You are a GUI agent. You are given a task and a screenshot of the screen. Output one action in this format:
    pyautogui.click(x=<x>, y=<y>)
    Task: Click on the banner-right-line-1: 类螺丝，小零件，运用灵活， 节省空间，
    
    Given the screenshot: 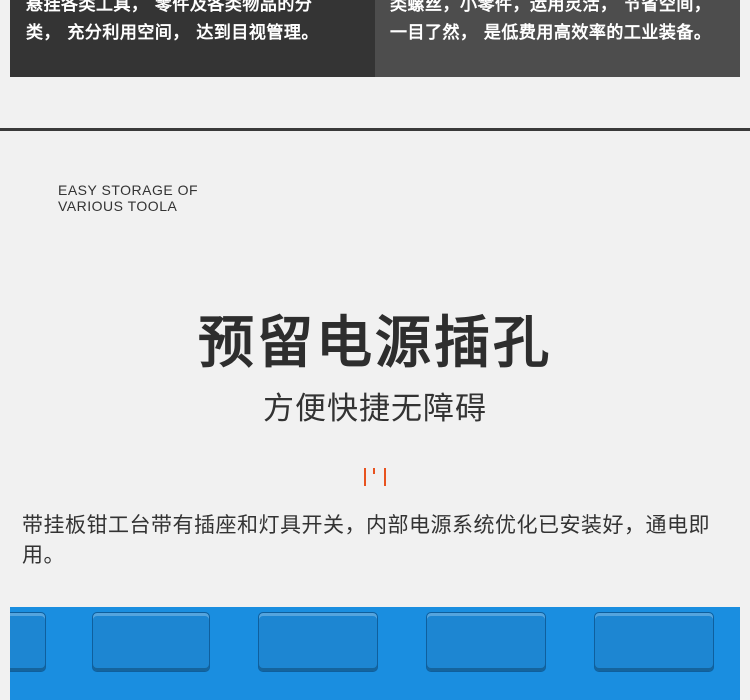 What is the action you would take?
    pyautogui.click(x=551, y=7)
    